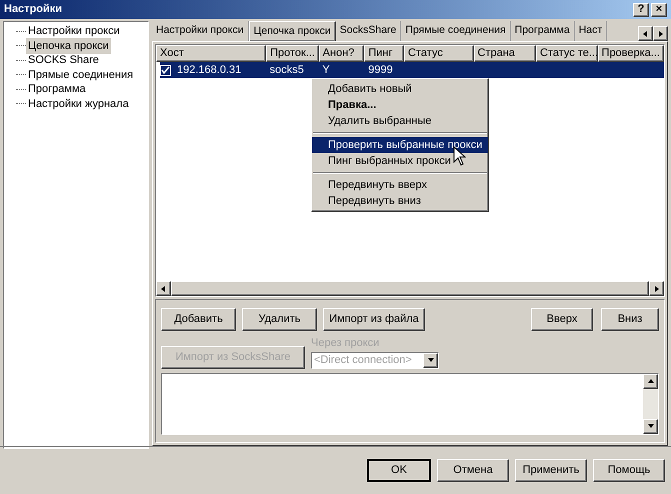 The image size is (671, 494). Describe the element at coordinates (341, 53) in the screenshot. I see `column-header: Анон?` at that location.